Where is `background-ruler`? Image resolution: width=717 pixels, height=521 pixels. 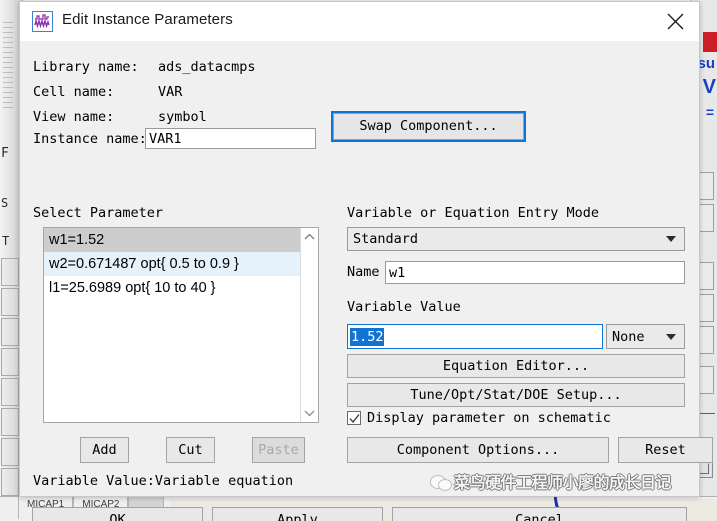 background-ruler is located at coordinates (8, 67).